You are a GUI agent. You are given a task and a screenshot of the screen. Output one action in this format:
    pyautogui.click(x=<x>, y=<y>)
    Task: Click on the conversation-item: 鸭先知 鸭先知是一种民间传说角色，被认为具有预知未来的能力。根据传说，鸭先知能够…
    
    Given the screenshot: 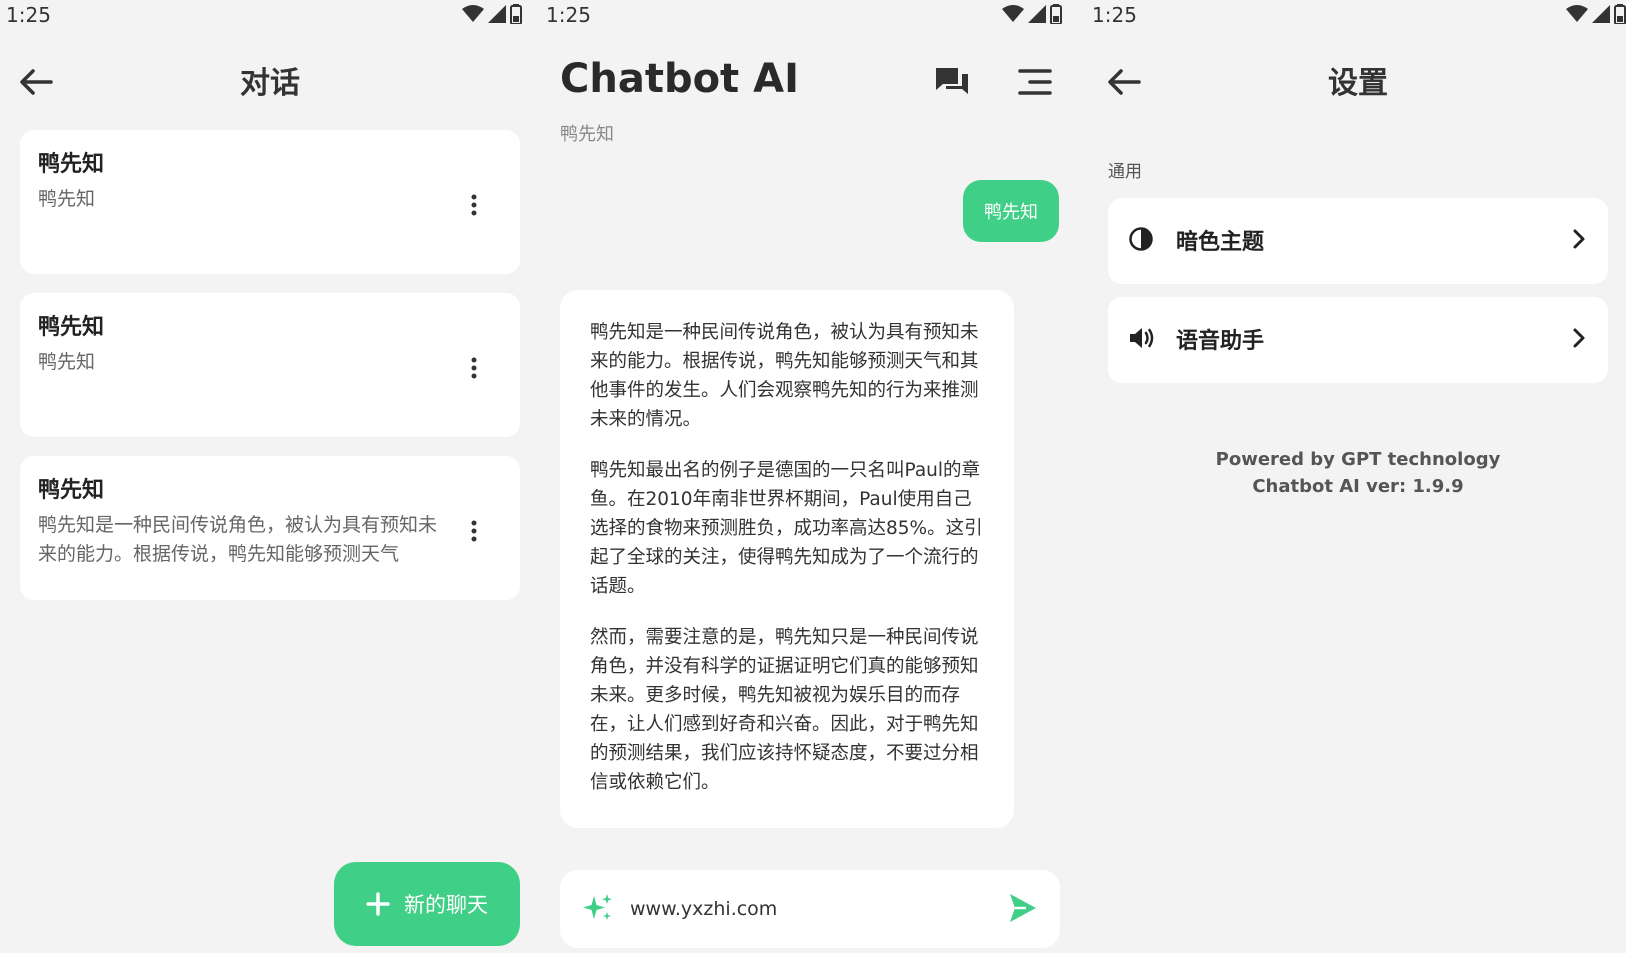 What is the action you would take?
    pyautogui.click(x=270, y=528)
    